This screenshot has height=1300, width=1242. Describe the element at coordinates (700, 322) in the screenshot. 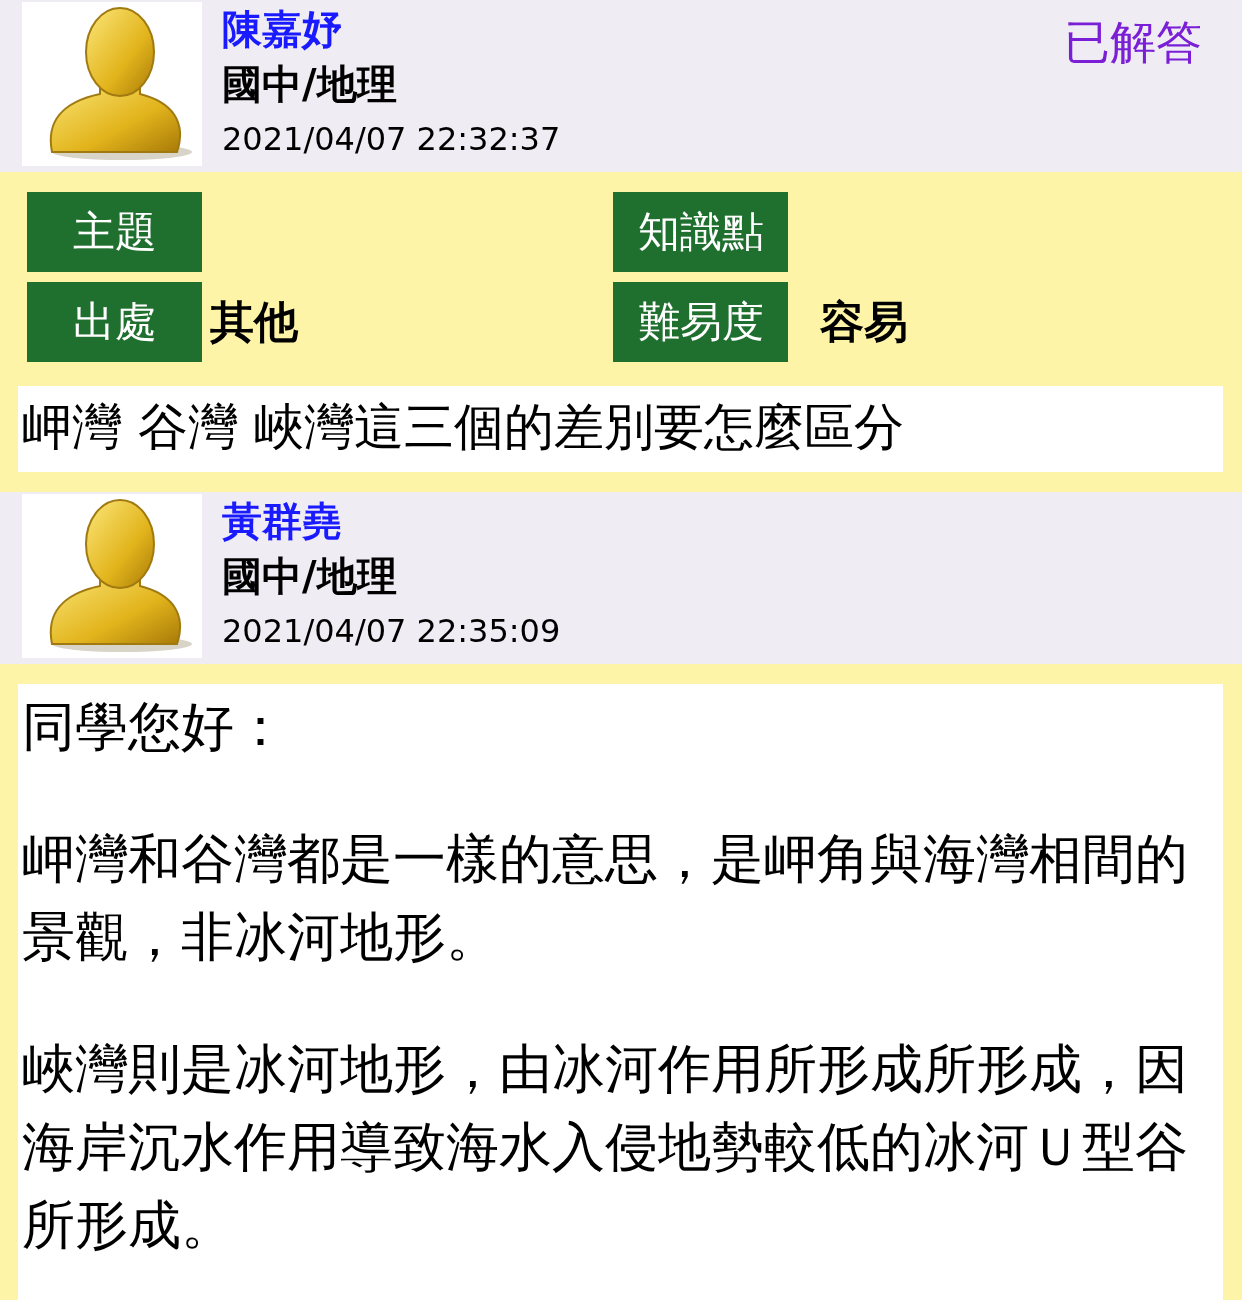

I see `field-label: 難易度` at that location.